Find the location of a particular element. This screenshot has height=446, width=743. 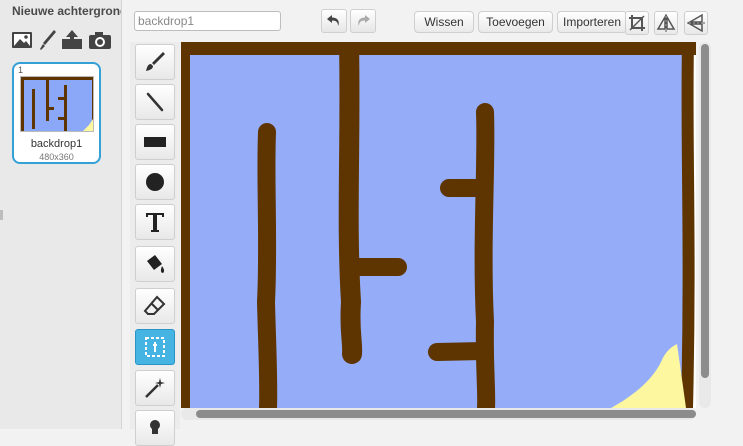

ellipse-tool is located at coordinates (155, 182).